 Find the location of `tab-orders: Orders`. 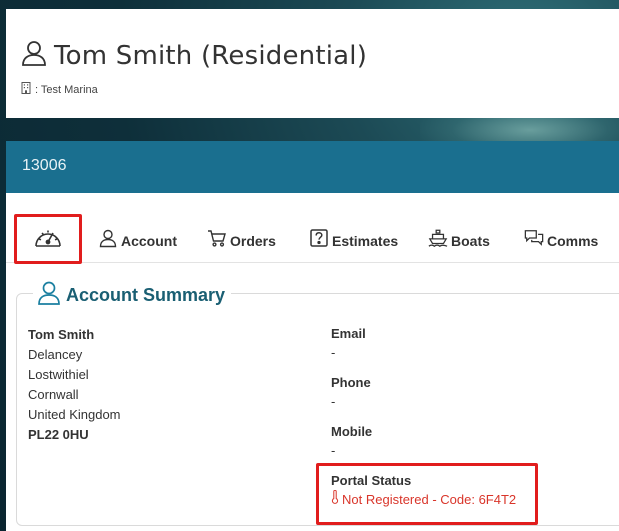

tab-orders: Orders is located at coordinates (241, 240).